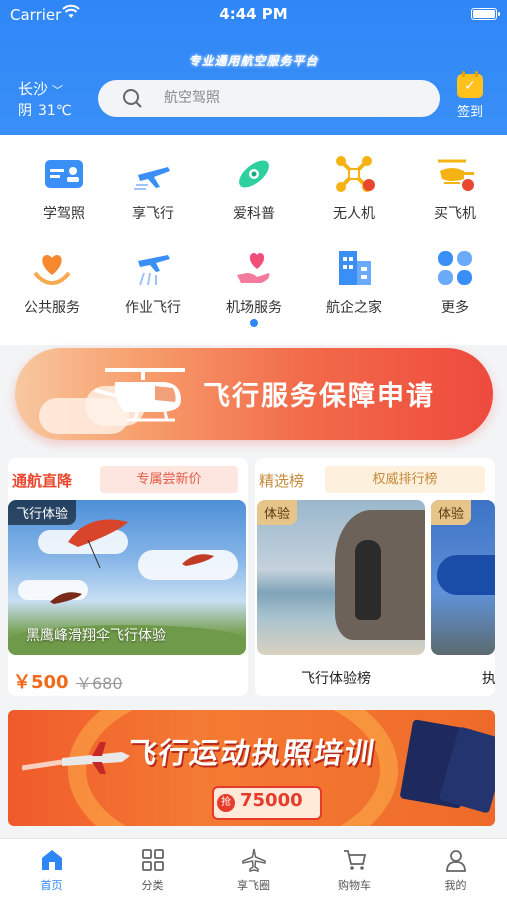 The image size is (507, 900). What do you see at coordinates (41, 682) in the screenshot?
I see `current-price: ￥500` at bounding box center [41, 682].